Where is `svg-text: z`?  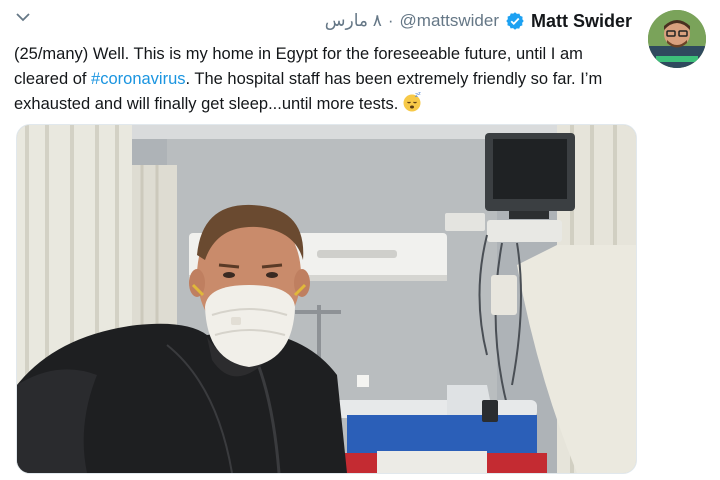 svg-text: z is located at coordinates (419, 94).